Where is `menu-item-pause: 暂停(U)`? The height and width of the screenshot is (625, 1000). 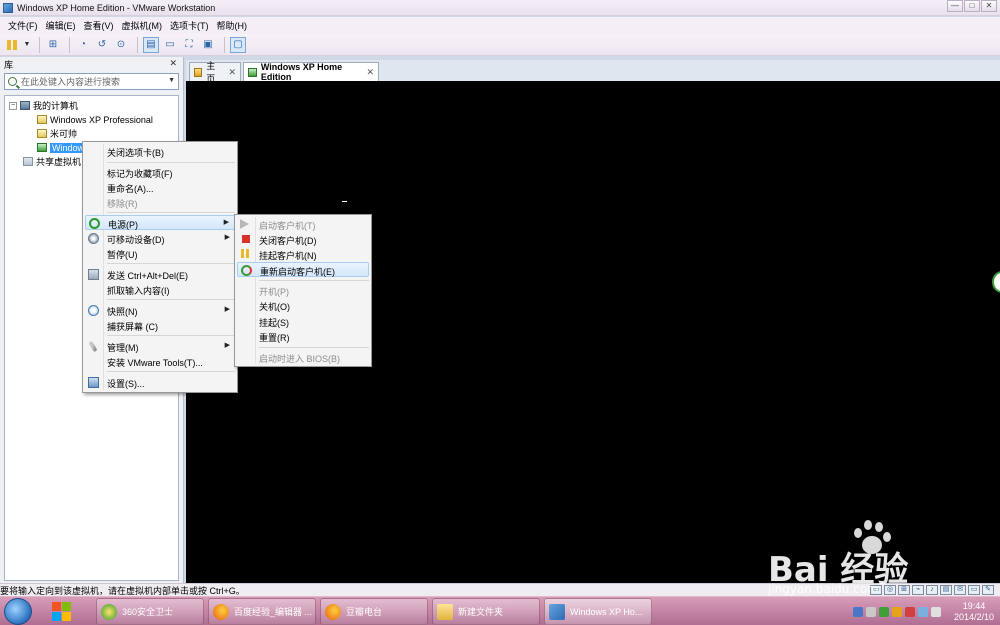 menu-item-pause: 暂停(U) is located at coordinates (160, 253).